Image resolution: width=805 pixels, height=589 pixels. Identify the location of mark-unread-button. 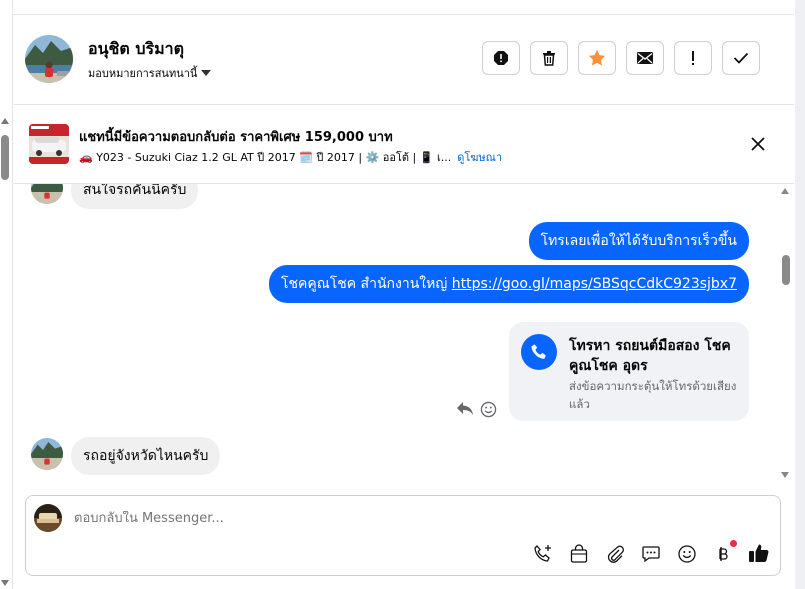
(645, 58).